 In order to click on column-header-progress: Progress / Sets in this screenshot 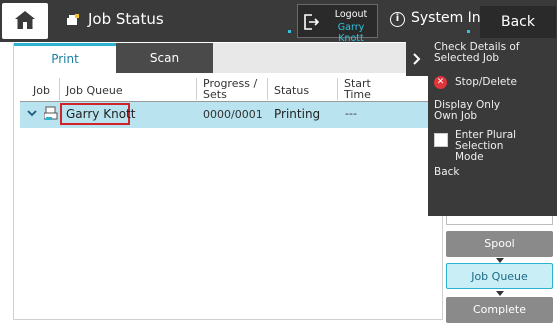, I will do `click(230, 89)`.